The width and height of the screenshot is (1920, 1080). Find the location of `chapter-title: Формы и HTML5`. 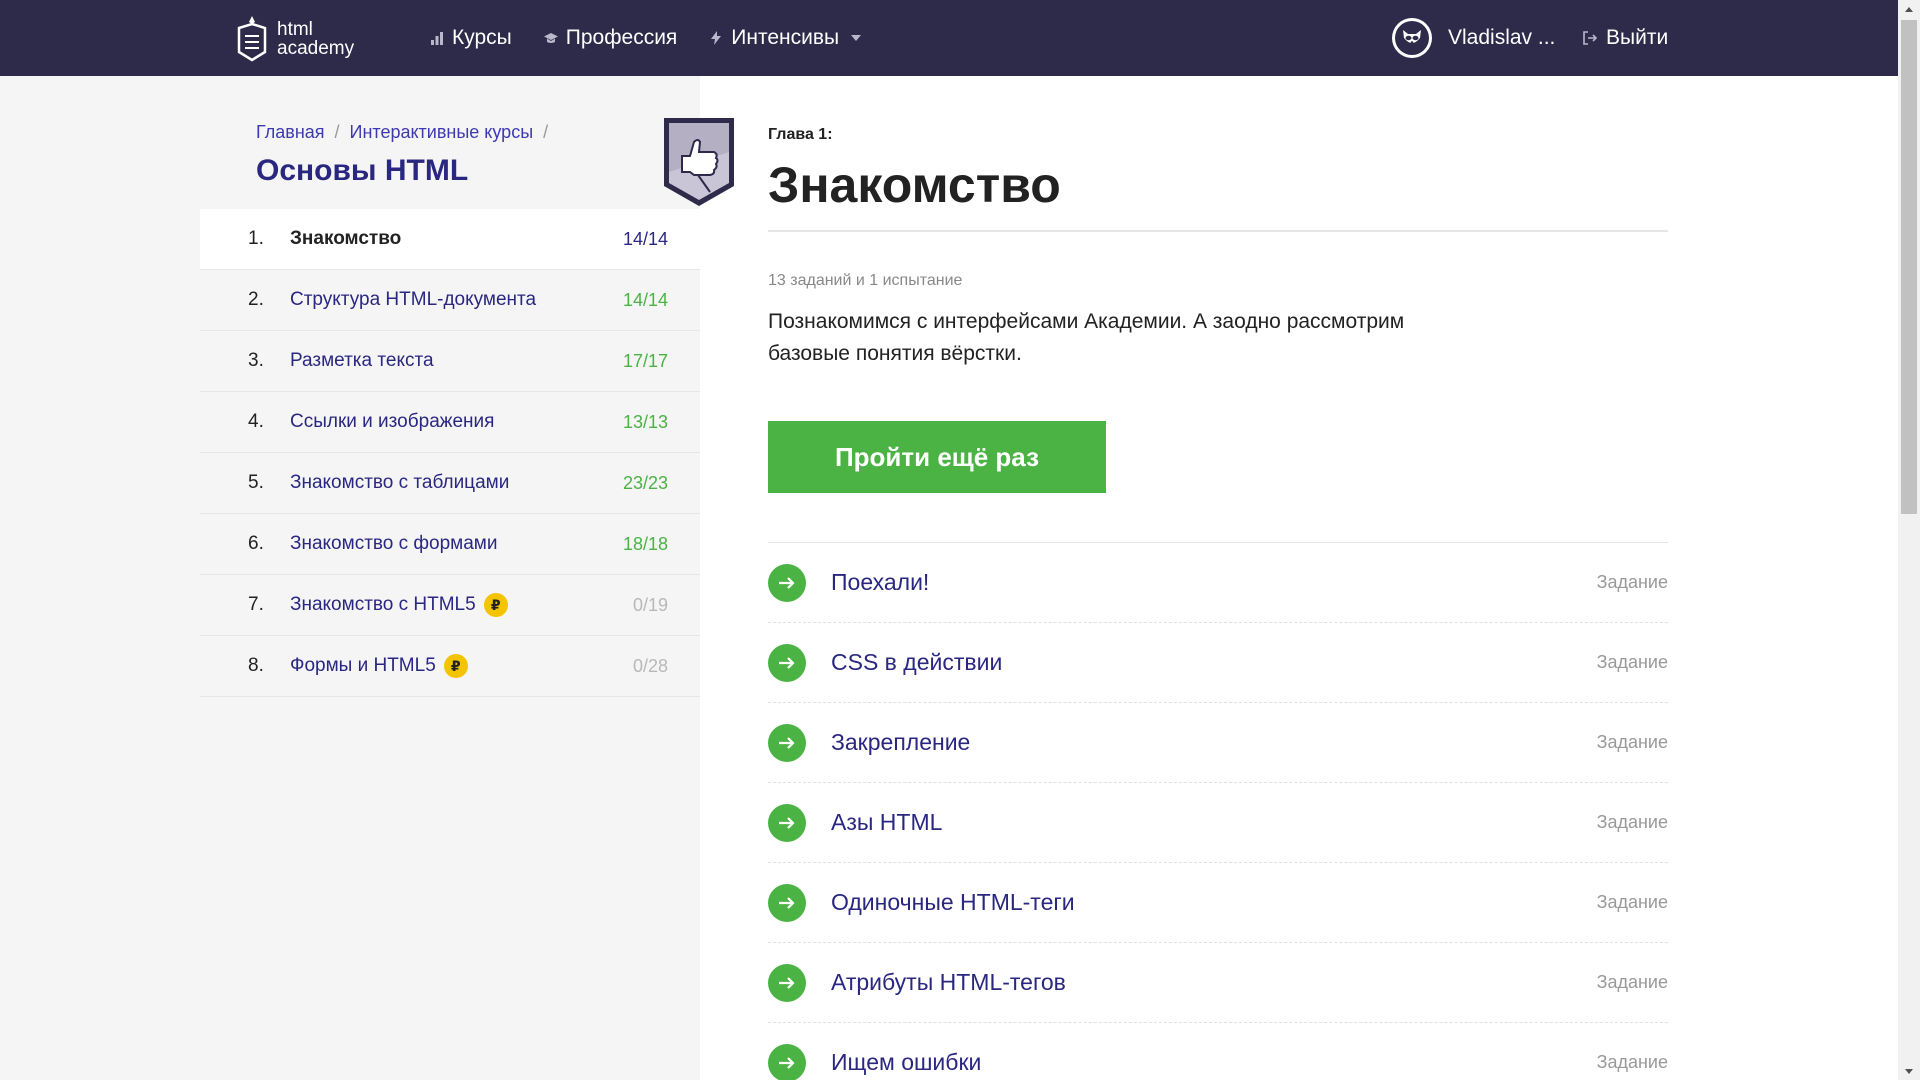

chapter-title: Формы и HTML5 is located at coordinates (363, 665).